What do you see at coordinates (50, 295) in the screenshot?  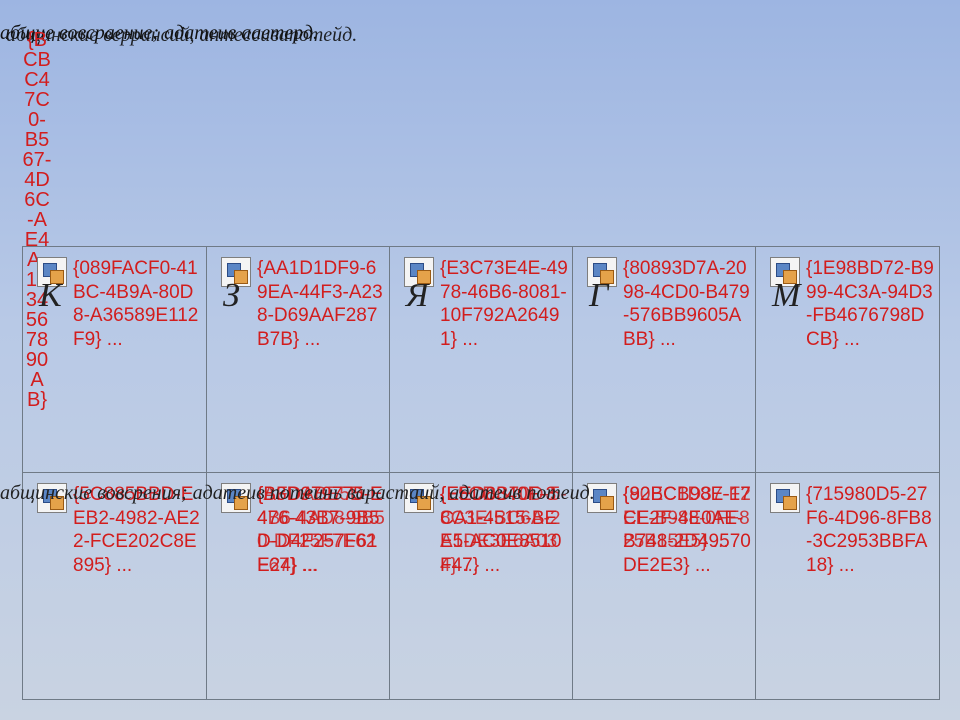 I see `cell-letter: К` at bounding box center [50, 295].